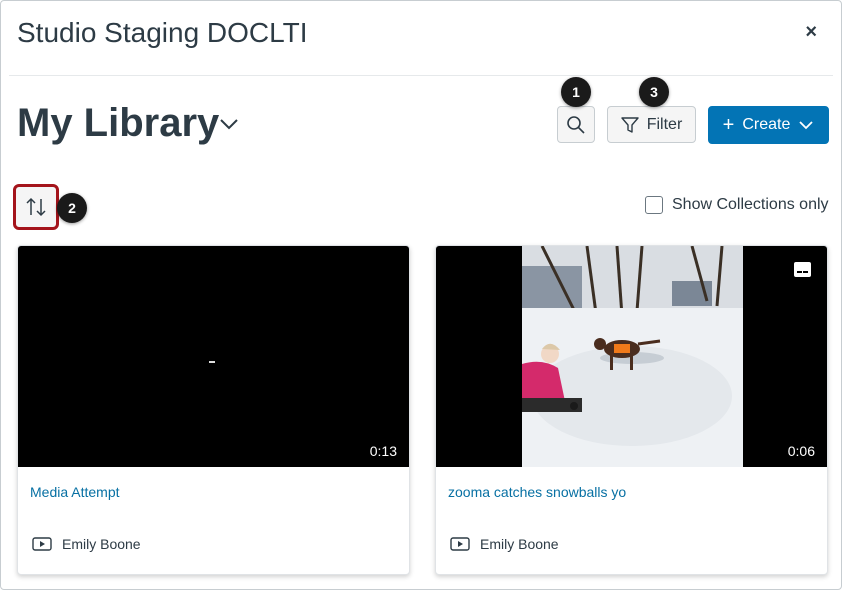 Image resolution: width=844 pixels, height=592 pixels. Describe the element at coordinates (212, 362) in the screenshot. I see `thumbnail-artifact` at that location.